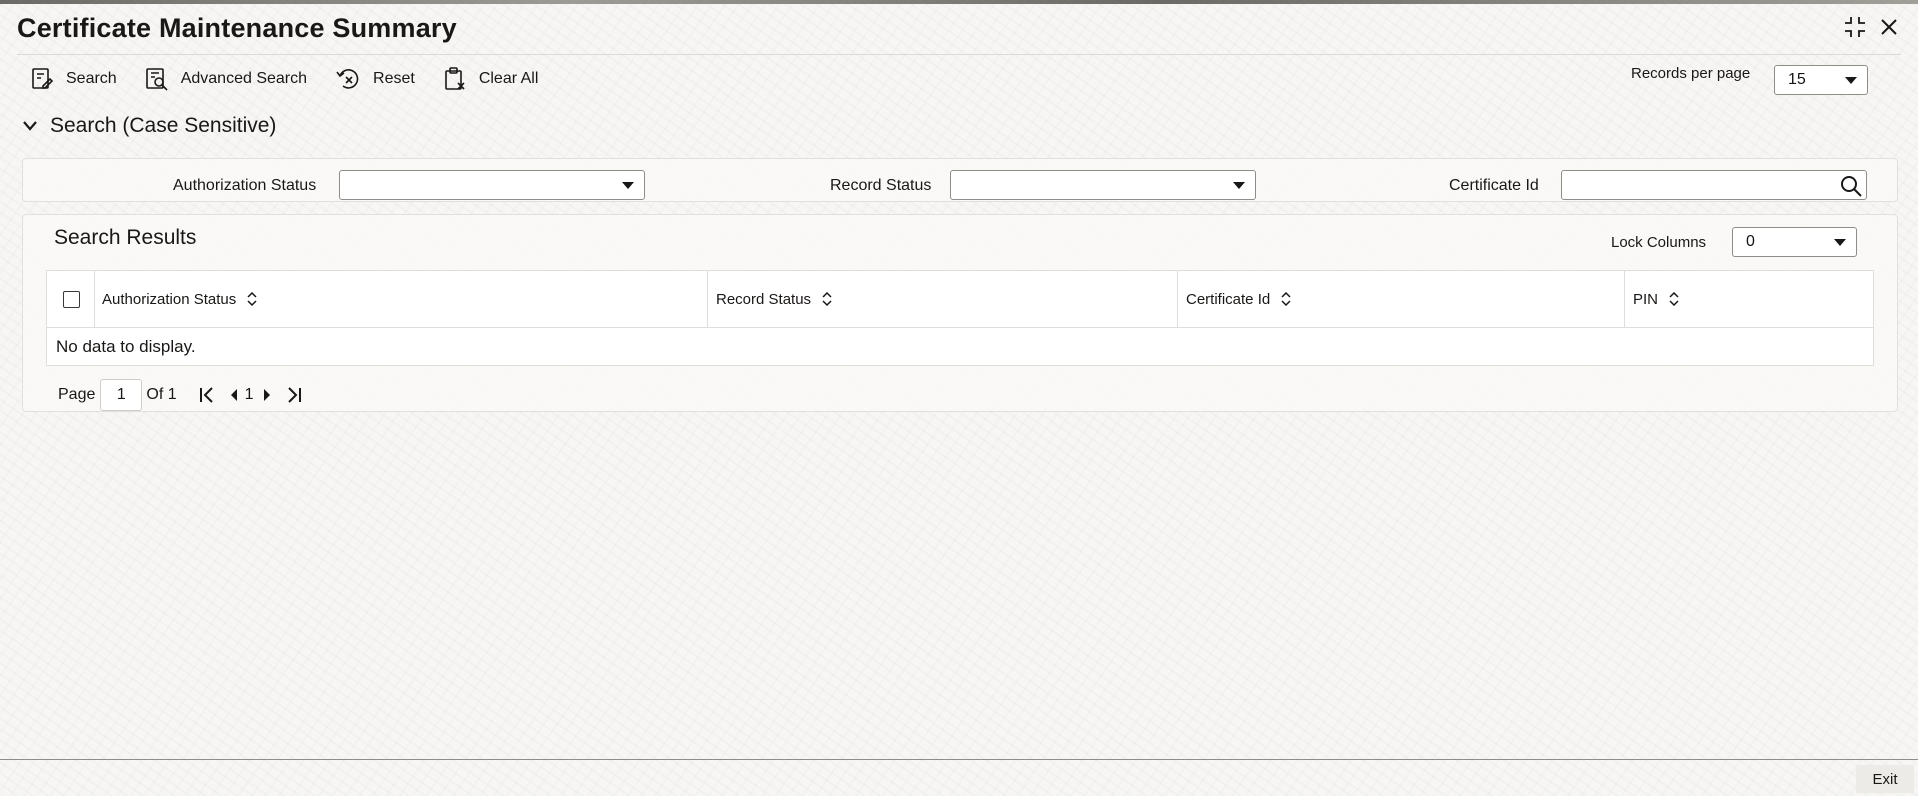 This screenshot has height=796, width=1918. I want to click on page-number-value: 1, so click(121, 394).